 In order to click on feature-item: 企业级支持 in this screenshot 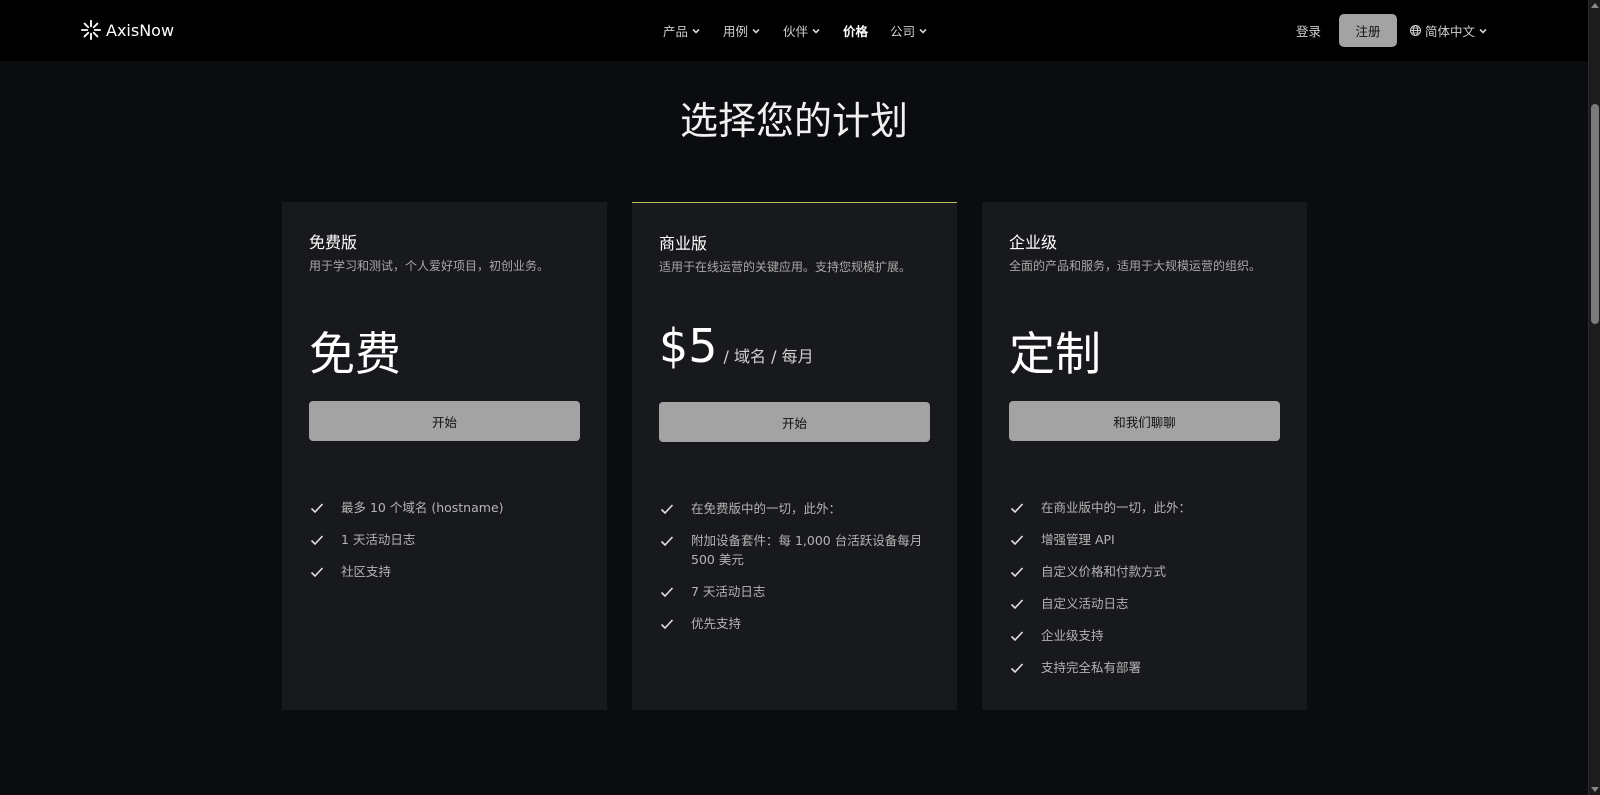, I will do `click(1144, 635)`.